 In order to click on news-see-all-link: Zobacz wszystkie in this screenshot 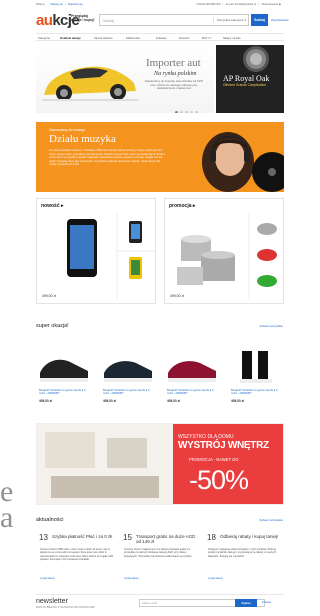, I will do `click(271, 520)`.